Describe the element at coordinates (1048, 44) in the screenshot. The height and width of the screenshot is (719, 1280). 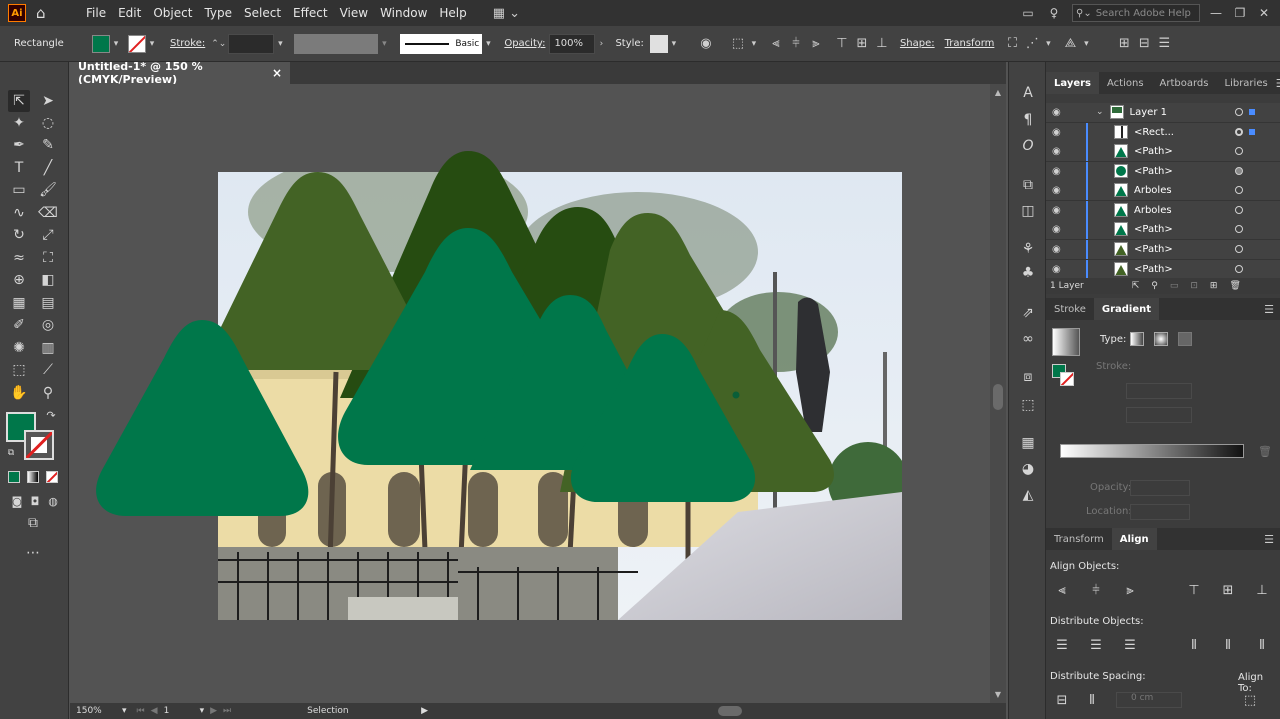
I see `warp-dropdown-icon: ▾` at that location.